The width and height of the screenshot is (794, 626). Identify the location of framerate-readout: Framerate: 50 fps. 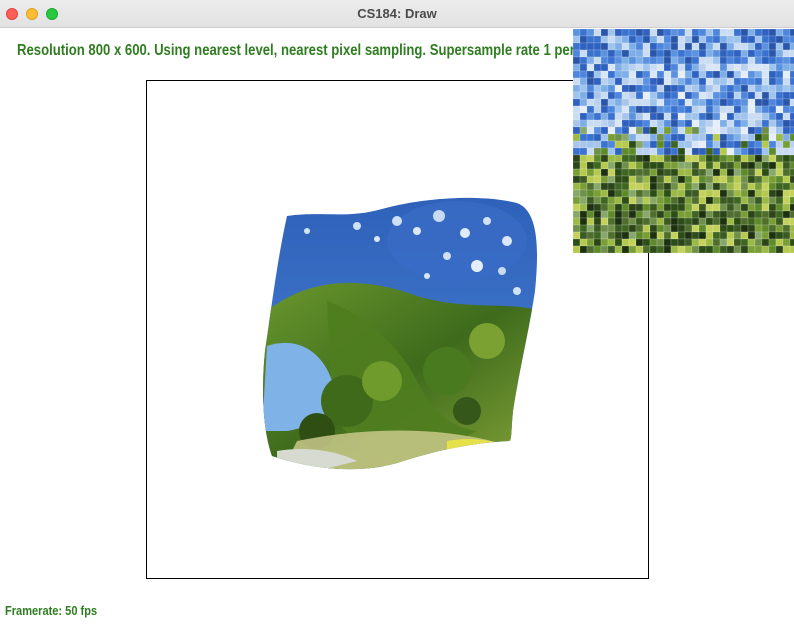
(51, 610).